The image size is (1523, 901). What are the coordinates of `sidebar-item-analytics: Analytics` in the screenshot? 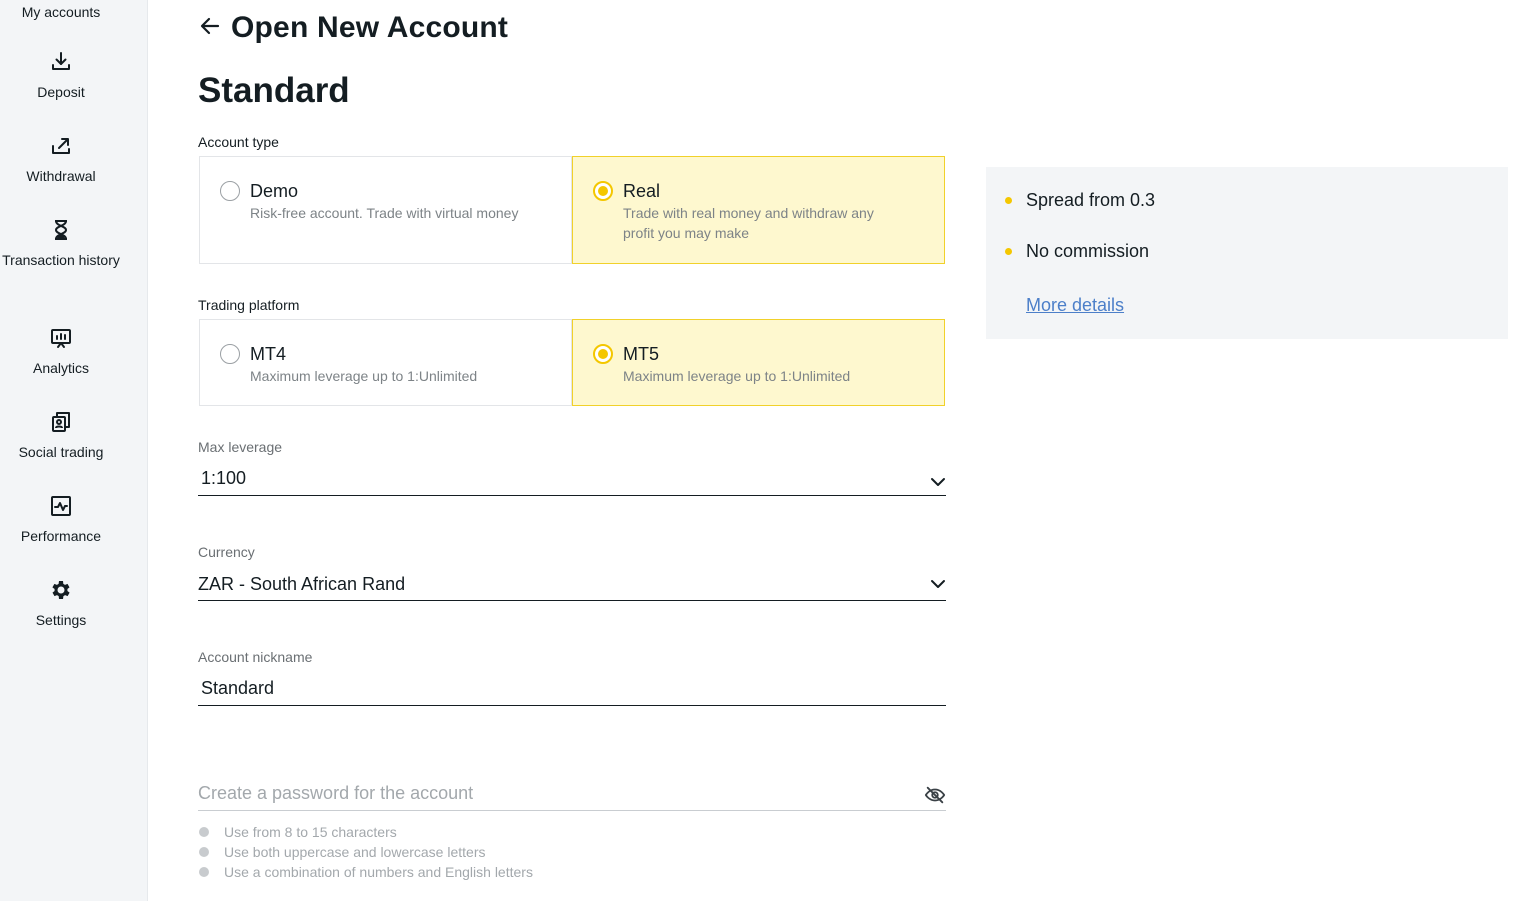 It's located at (61, 353).